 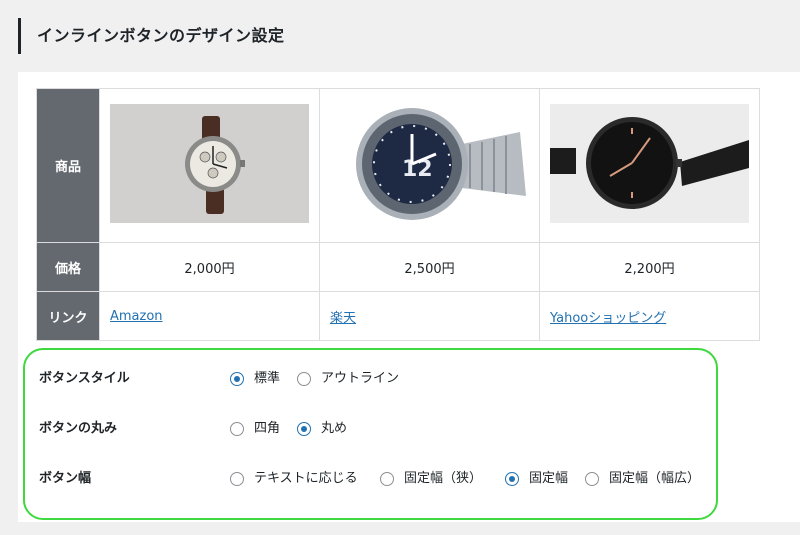 I want to click on price-cell: 2,500円, so click(x=429, y=267).